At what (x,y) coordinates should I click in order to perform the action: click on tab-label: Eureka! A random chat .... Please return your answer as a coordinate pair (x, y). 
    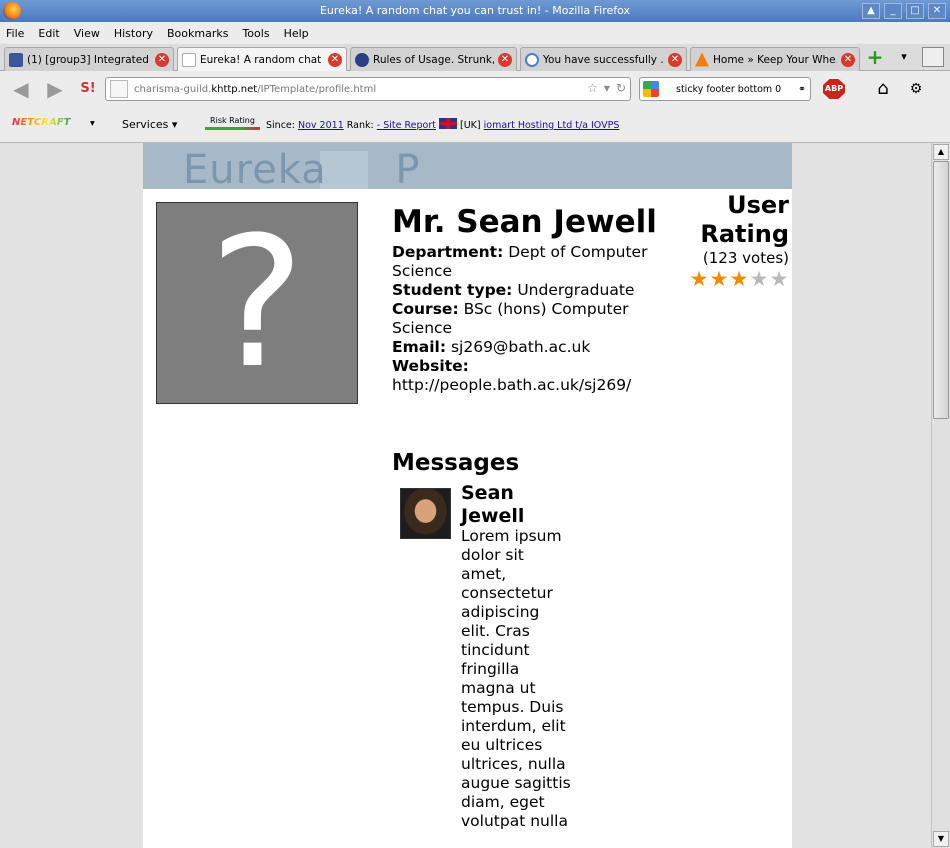
    Looking at the image, I should click on (262, 59).